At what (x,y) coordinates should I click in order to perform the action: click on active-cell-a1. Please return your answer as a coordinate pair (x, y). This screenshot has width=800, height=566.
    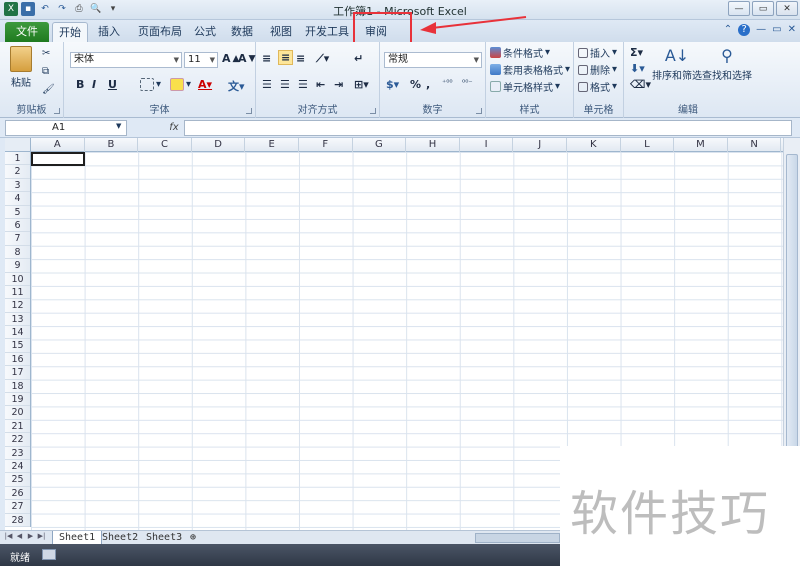
    Looking at the image, I should click on (58, 159).